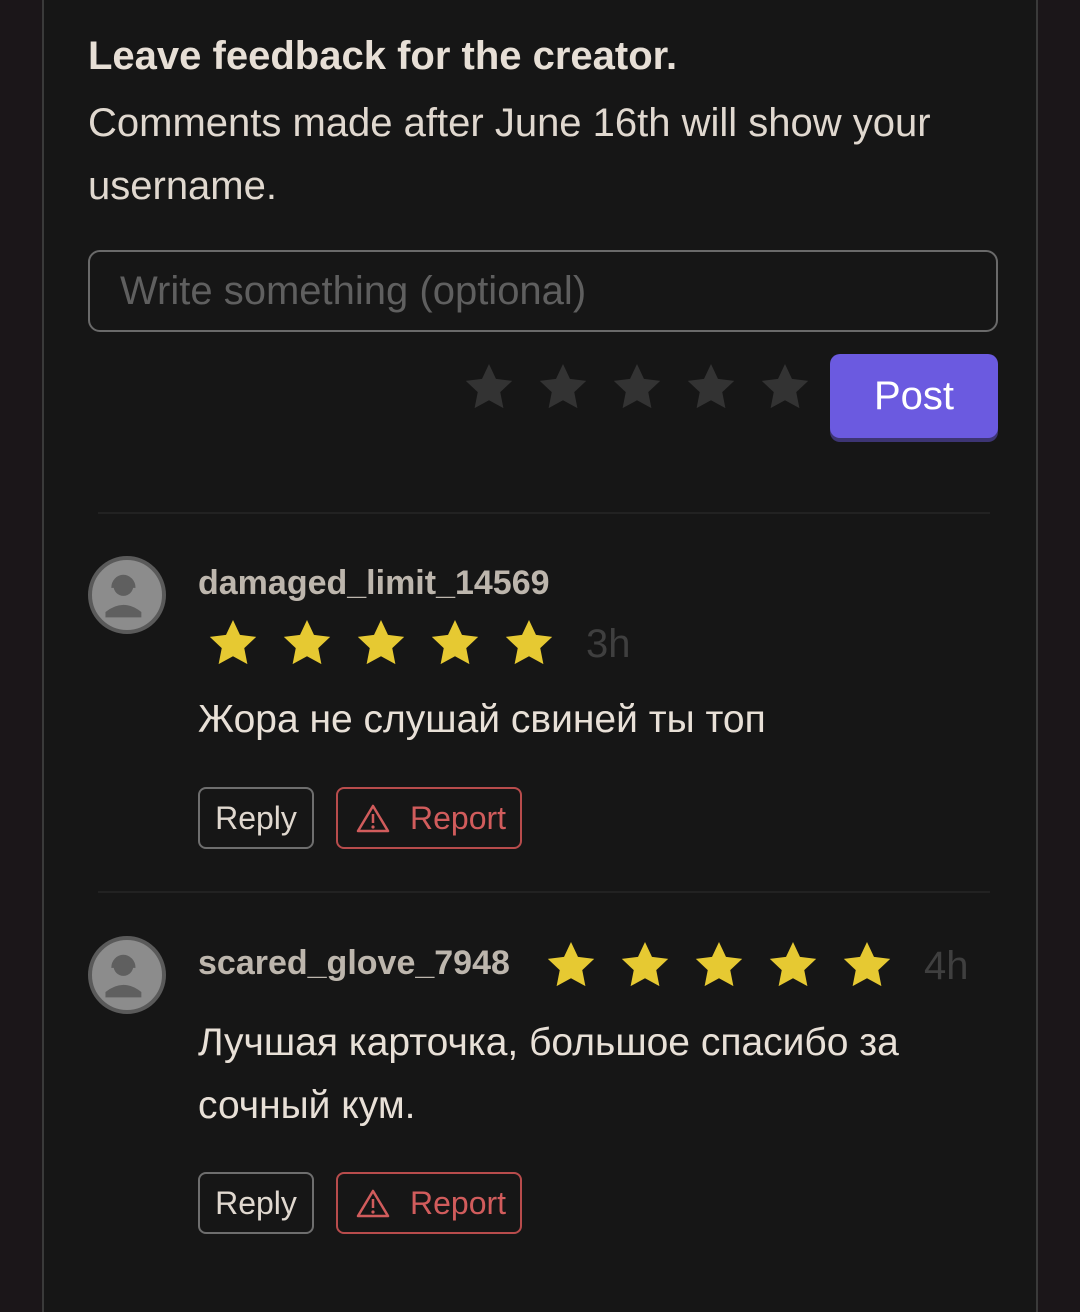 This screenshot has height=1312, width=1080. What do you see at coordinates (543, 291) in the screenshot?
I see `comment-input` at bounding box center [543, 291].